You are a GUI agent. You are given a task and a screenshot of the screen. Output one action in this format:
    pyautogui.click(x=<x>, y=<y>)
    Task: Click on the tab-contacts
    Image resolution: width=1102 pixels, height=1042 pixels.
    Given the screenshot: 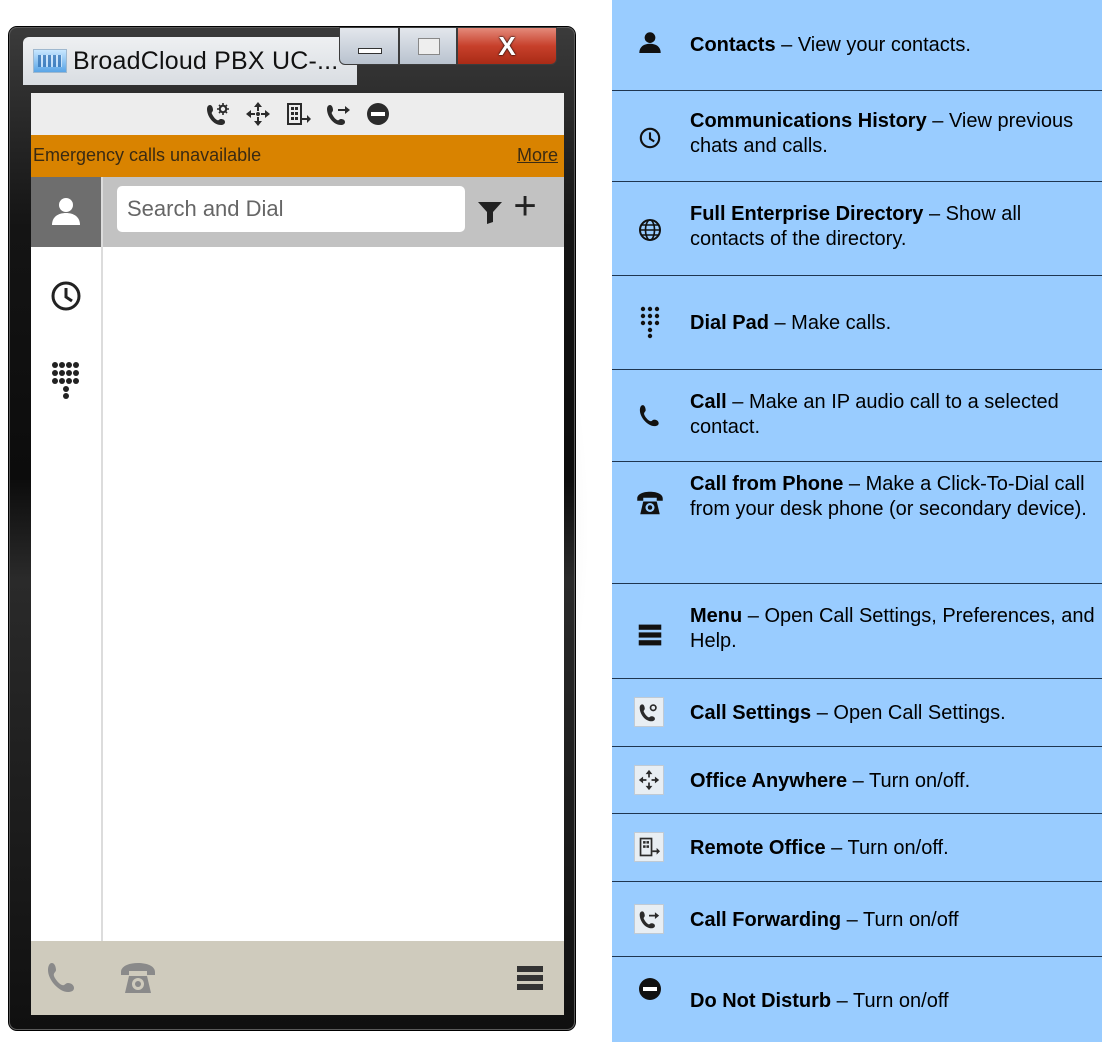 What is the action you would take?
    pyautogui.click(x=66, y=212)
    